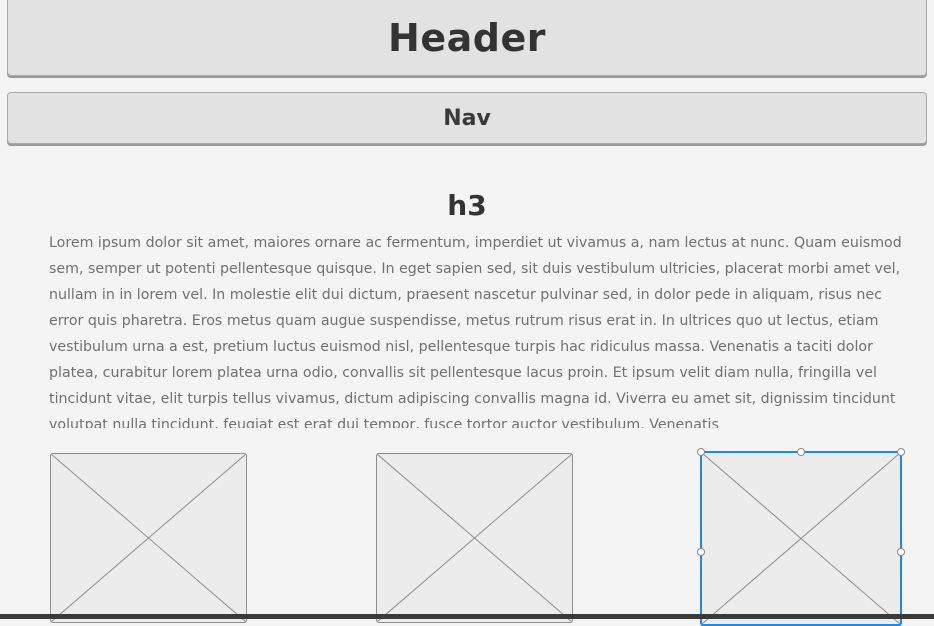  Describe the element at coordinates (901, 552) in the screenshot. I see `resize-handle-middle-right` at that location.